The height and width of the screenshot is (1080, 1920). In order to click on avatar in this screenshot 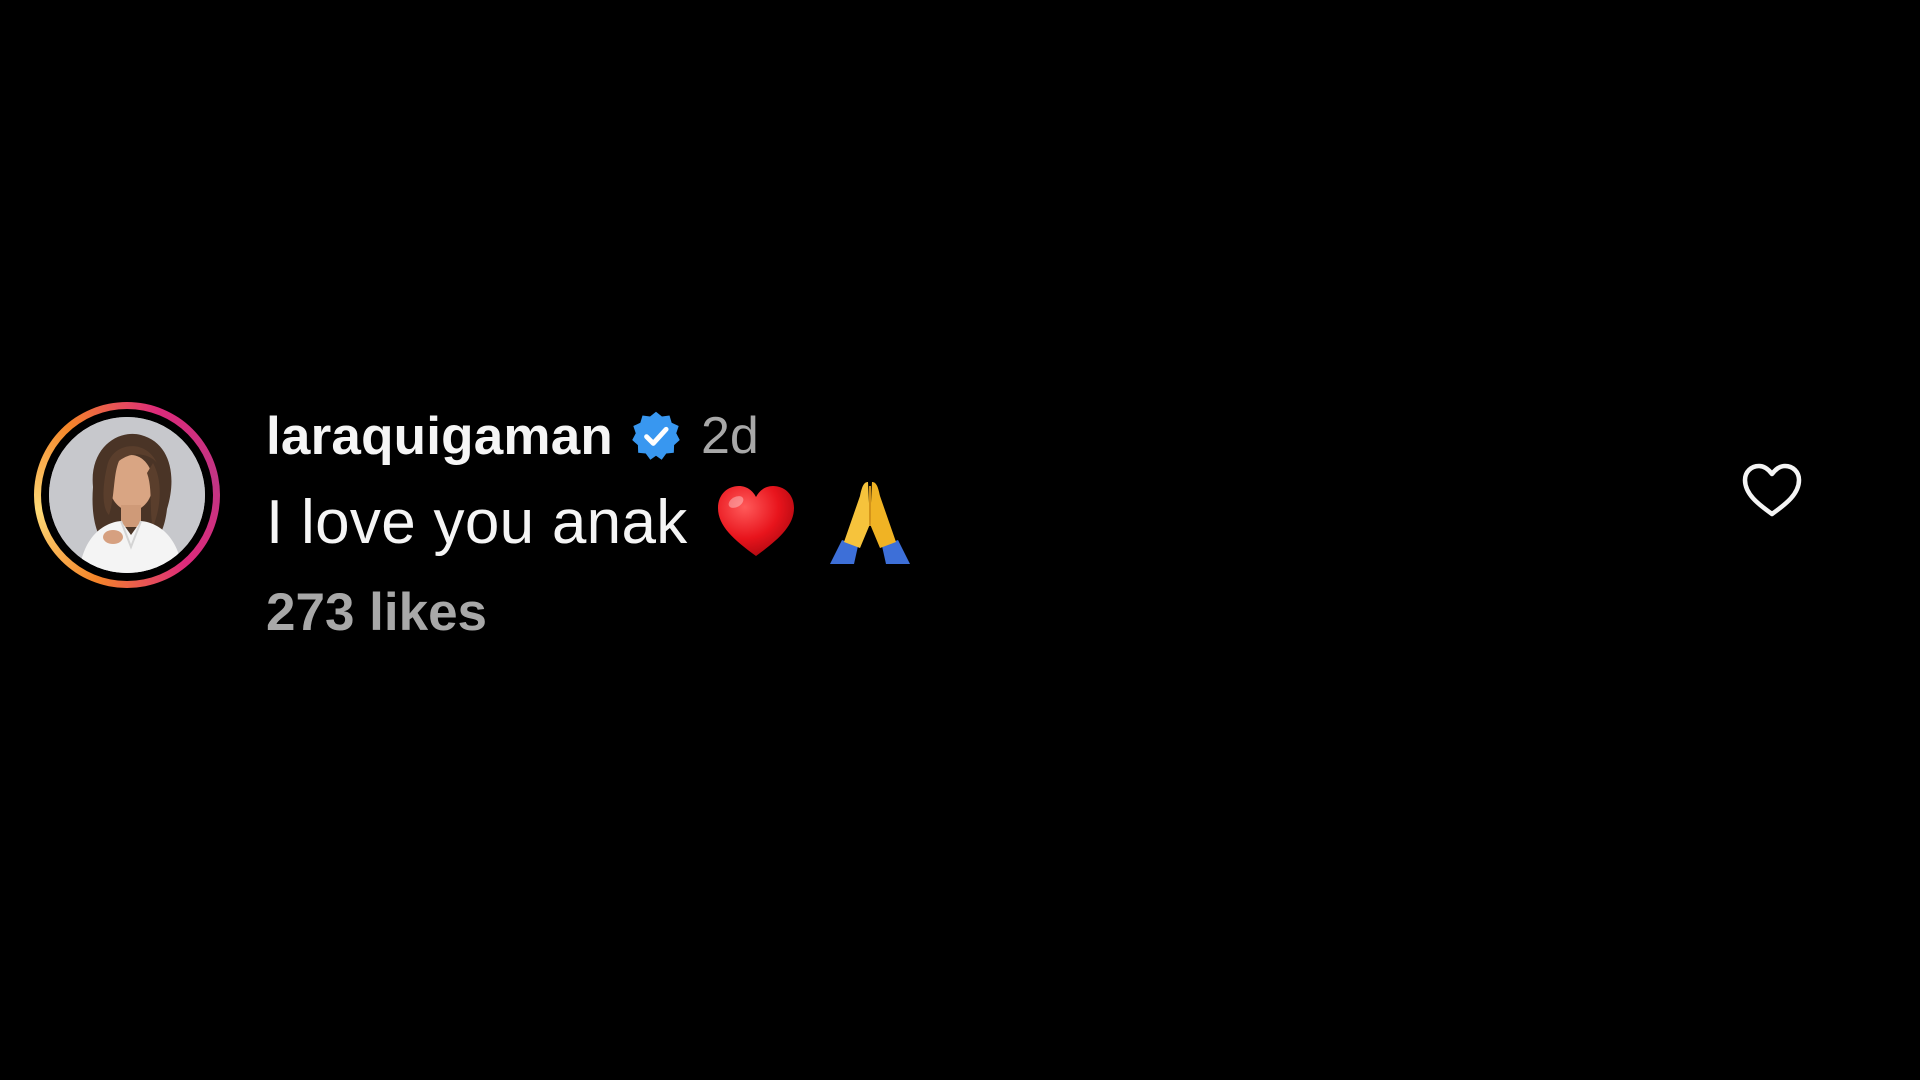, I will do `click(127, 495)`.